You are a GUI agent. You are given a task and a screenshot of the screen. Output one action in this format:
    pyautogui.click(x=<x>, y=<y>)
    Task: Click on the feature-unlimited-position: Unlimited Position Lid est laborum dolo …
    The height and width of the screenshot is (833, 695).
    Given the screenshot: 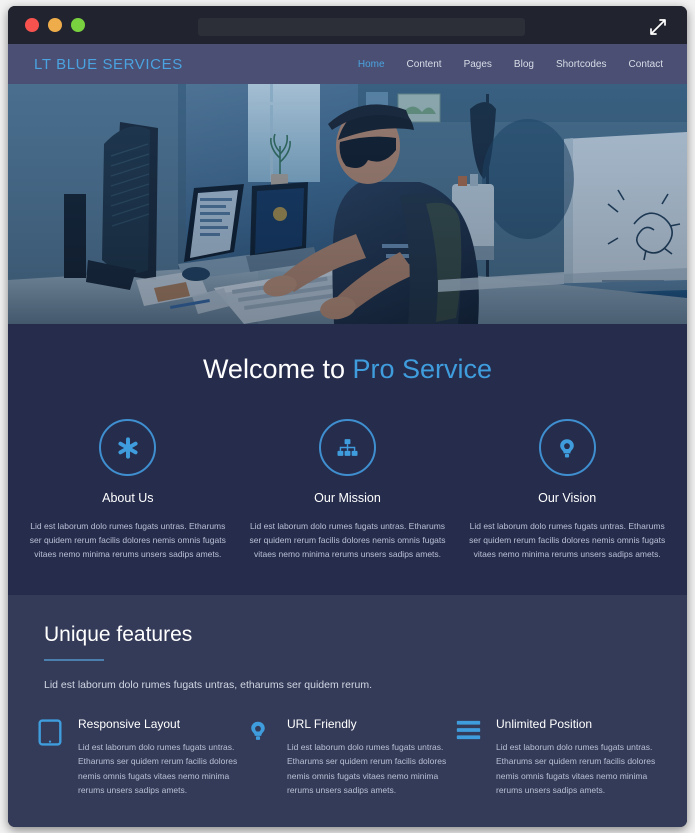 What is the action you would take?
    pyautogui.click(x=556, y=757)
    